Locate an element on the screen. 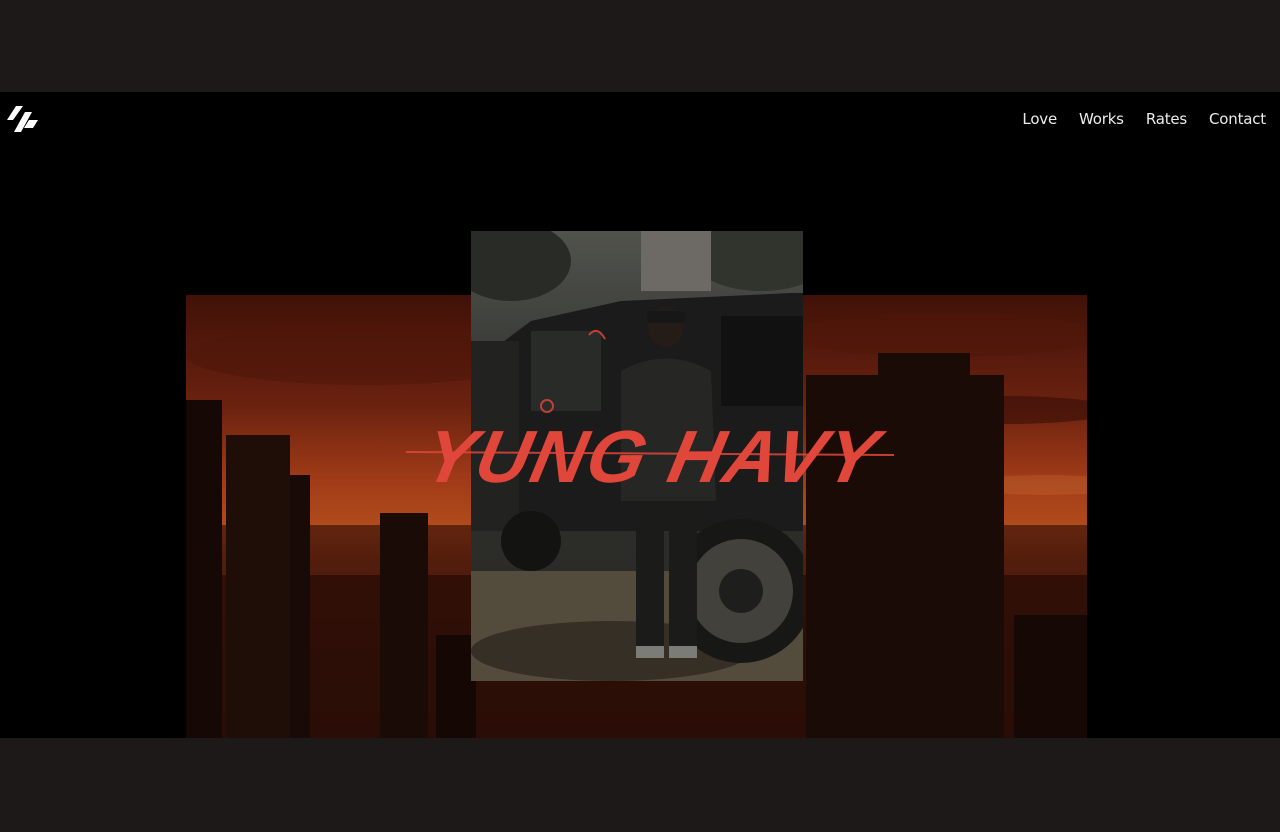 The height and width of the screenshot is (832, 1280). nav-works-link: Works is located at coordinates (1101, 119).